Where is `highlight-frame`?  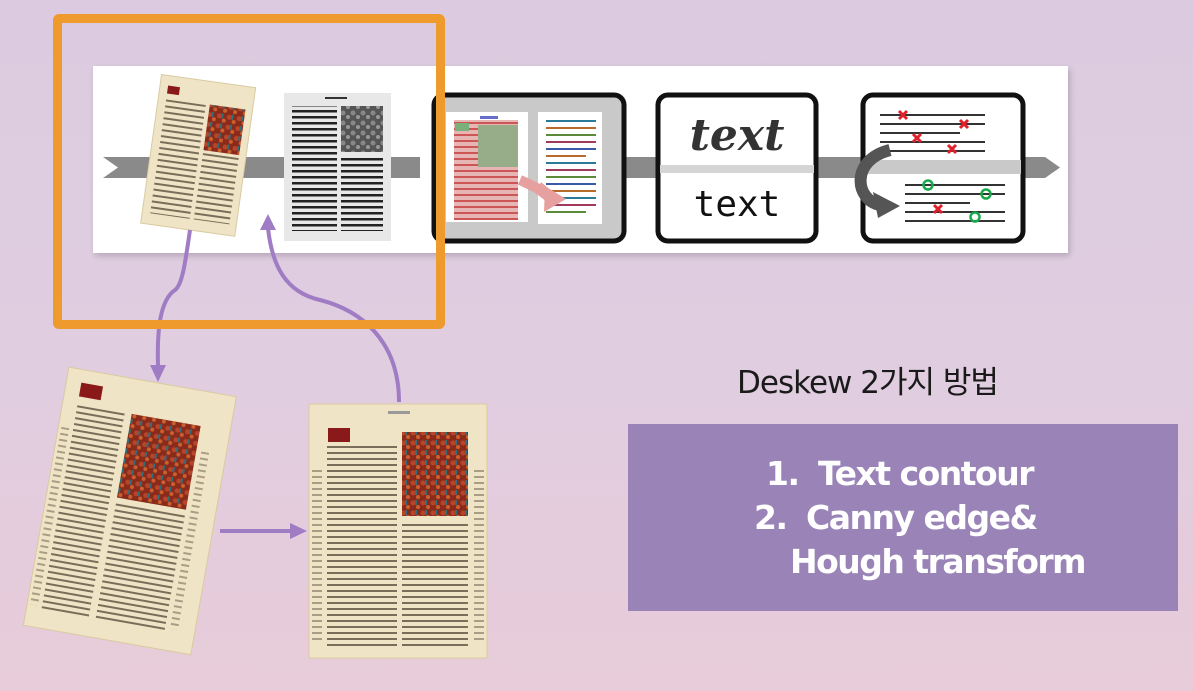
highlight-frame is located at coordinates (249, 171).